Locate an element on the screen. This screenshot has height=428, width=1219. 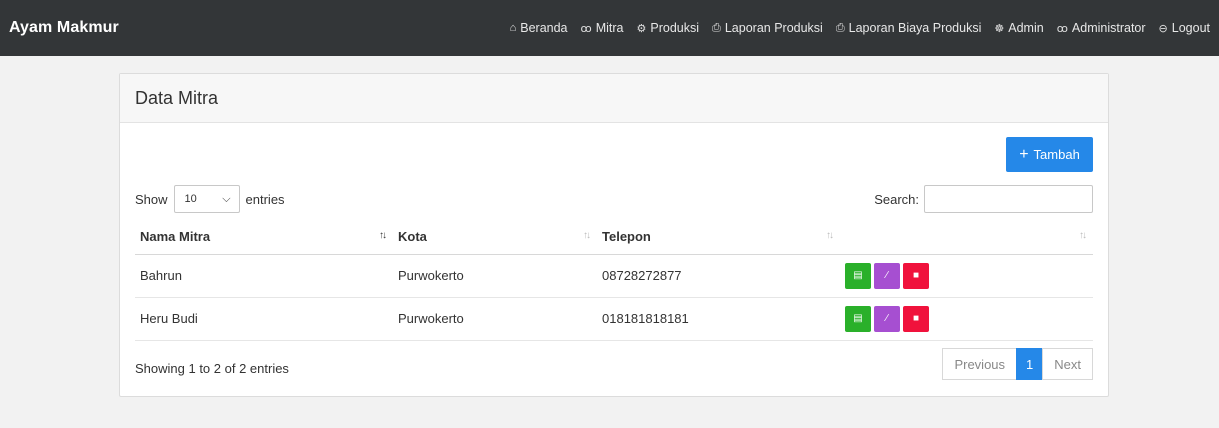
chevron-down-icon: ⌵ is located at coordinates (226, 198).